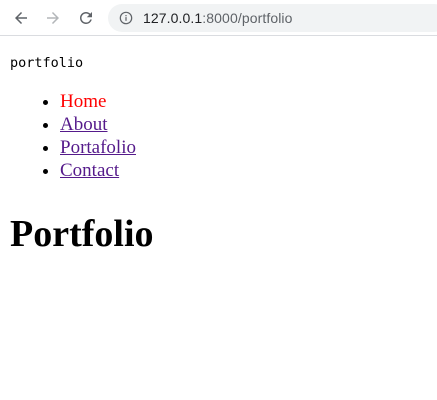  I want to click on info-icon, so click(126, 18).